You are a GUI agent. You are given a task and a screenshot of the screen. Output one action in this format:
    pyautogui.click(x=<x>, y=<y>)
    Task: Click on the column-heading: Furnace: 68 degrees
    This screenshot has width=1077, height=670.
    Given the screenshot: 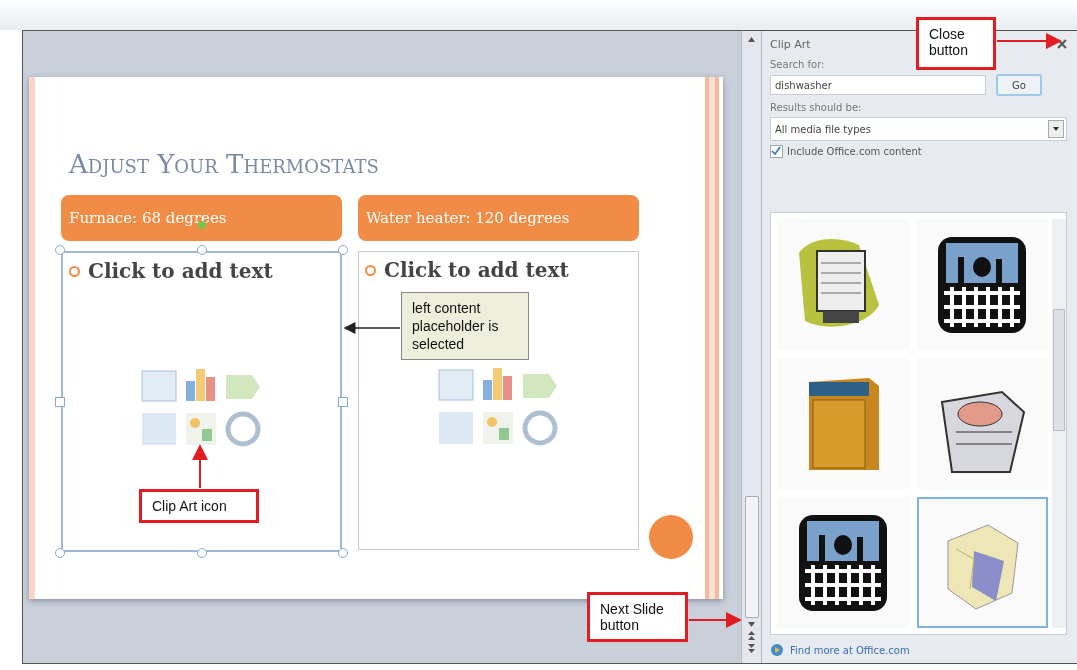 What is the action you would take?
    pyautogui.click(x=201, y=218)
    